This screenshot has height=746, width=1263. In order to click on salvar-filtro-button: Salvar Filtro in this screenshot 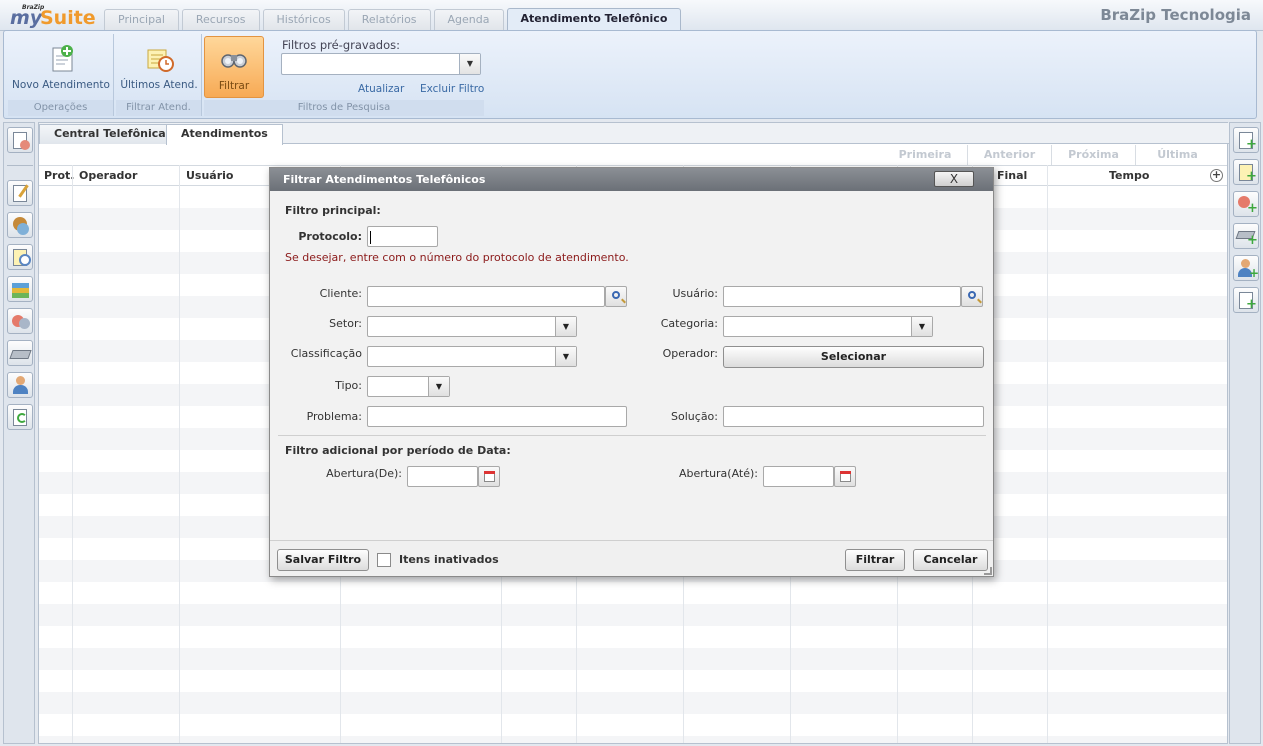, I will do `click(323, 560)`.